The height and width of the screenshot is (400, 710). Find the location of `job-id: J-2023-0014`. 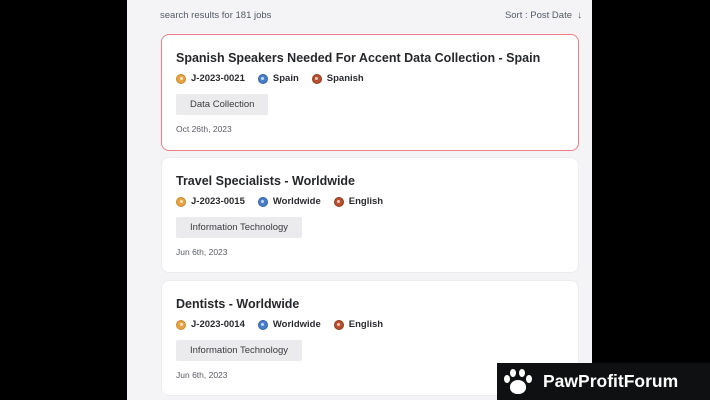

job-id: J-2023-0014 is located at coordinates (210, 324).